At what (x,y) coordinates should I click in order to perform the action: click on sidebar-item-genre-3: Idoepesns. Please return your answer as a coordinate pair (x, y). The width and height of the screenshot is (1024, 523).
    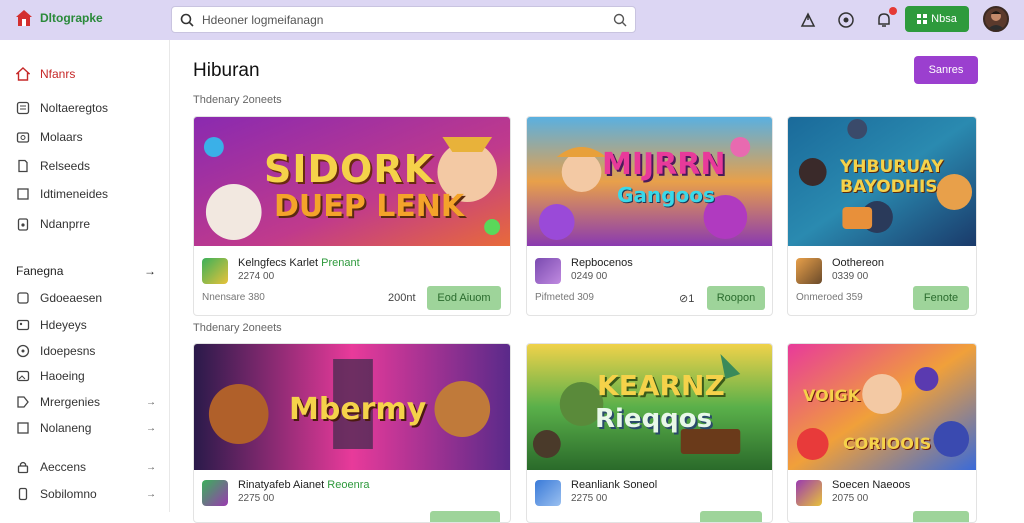
    Looking at the image, I should click on (86, 351).